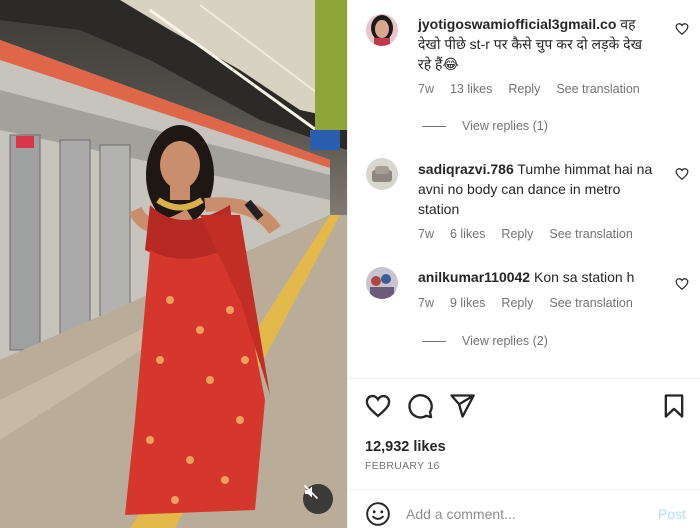  What do you see at coordinates (466, 169) in the screenshot?
I see `comment-username: sadiqrazvi.786` at bounding box center [466, 169].